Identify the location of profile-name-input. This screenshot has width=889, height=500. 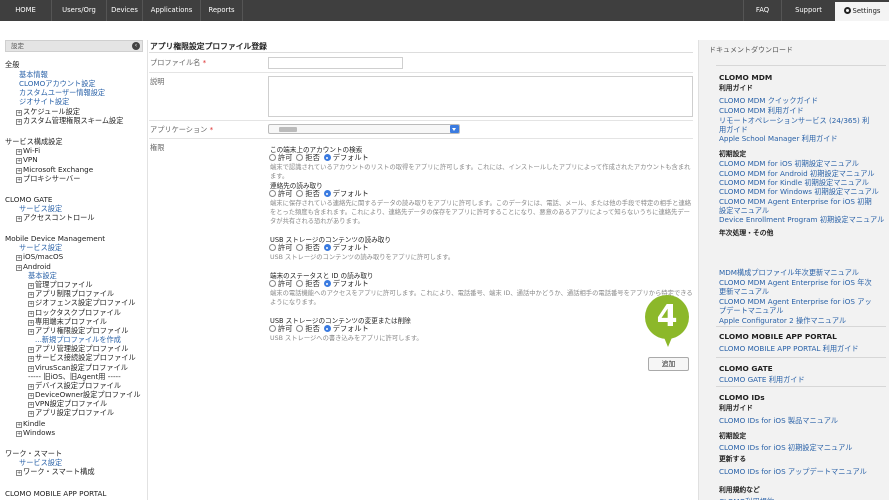
(335, 63).